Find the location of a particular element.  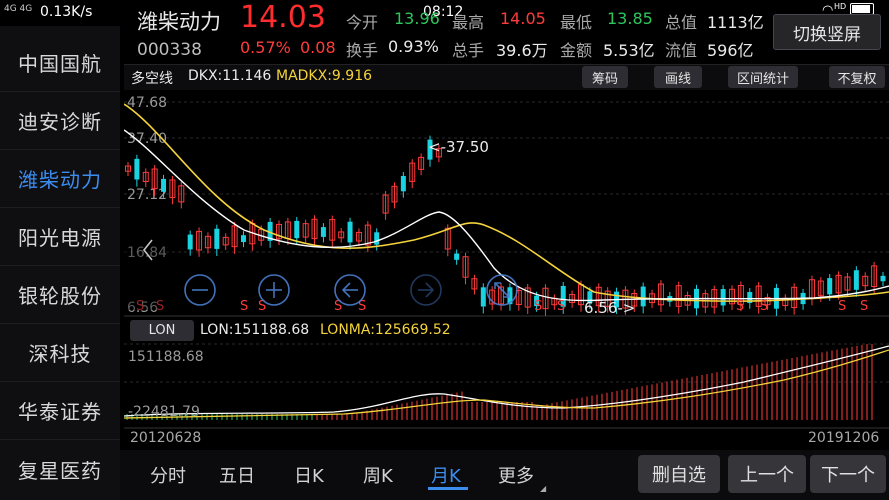

tab-monthly-k: 月K is located at coordinates (446, 475).